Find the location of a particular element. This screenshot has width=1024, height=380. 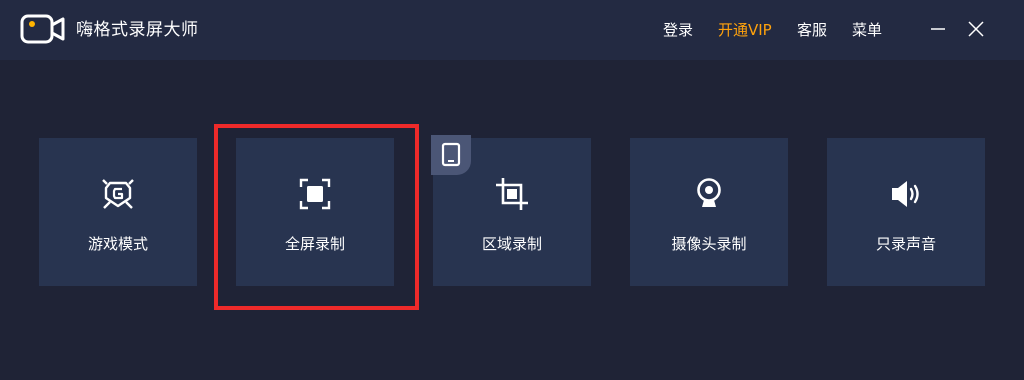

tablet-icon is located at coordinates (451, 154).